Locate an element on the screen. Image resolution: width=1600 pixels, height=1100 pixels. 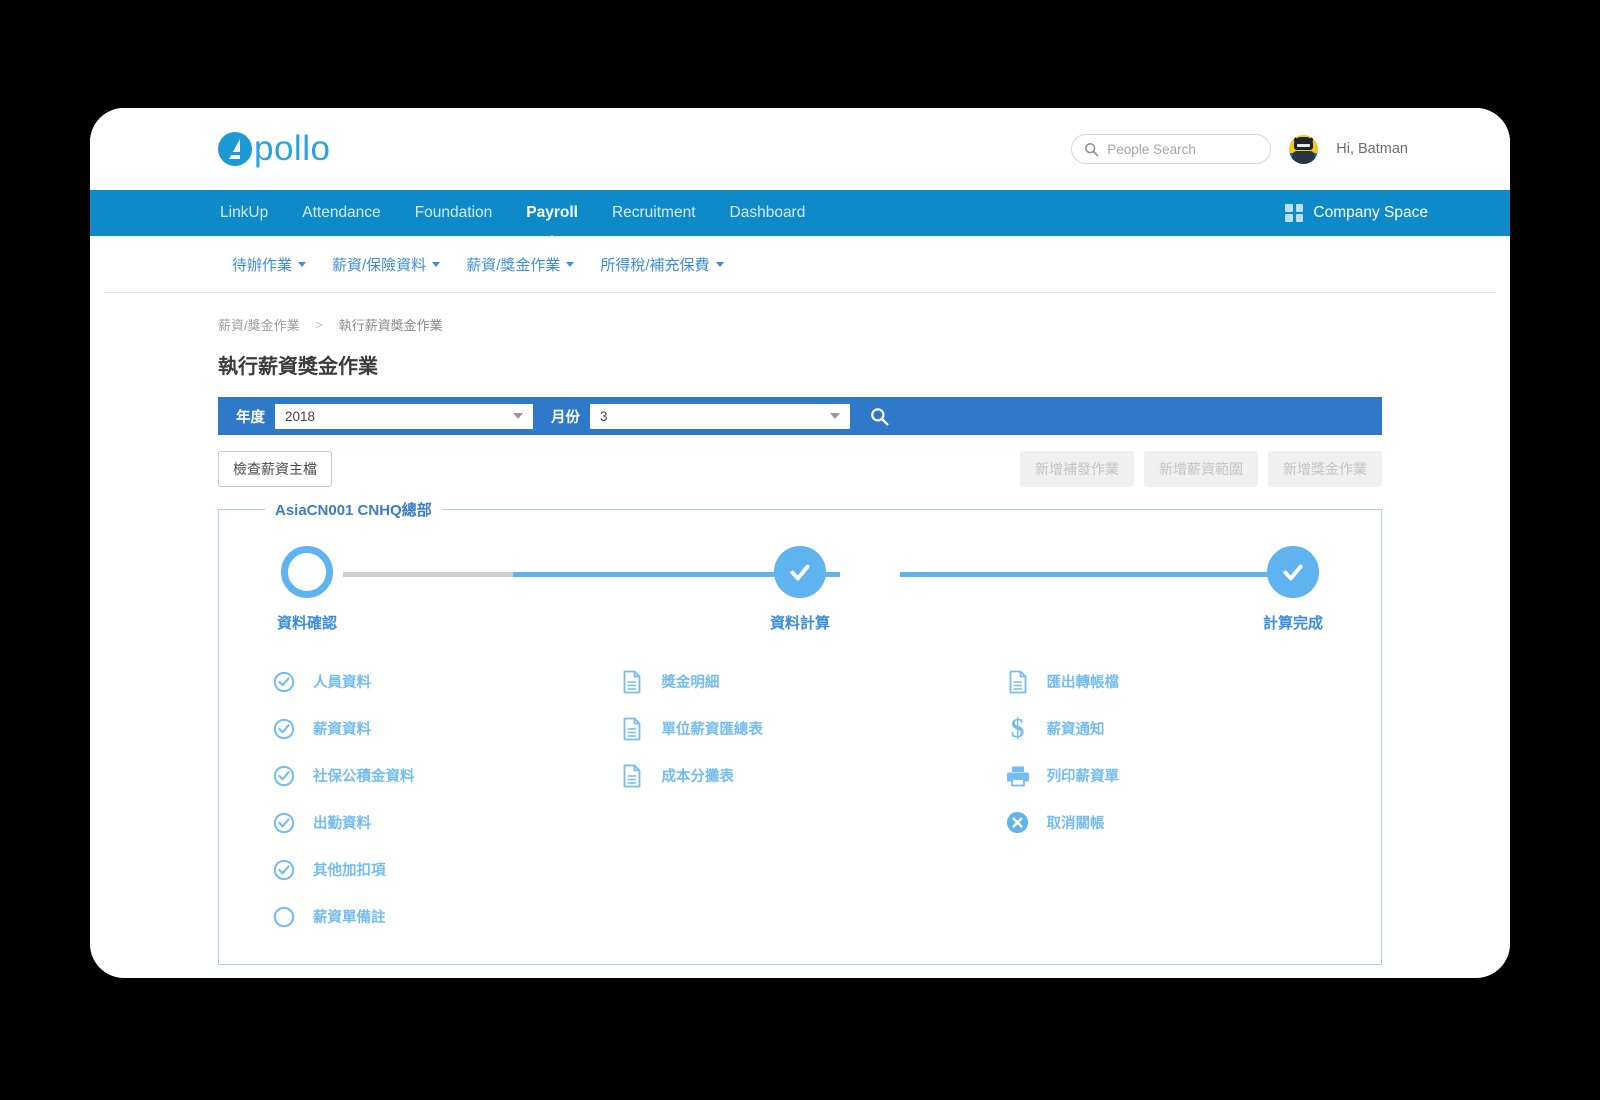
company-space-button: Company Space is located at coordinates (1356, 213).